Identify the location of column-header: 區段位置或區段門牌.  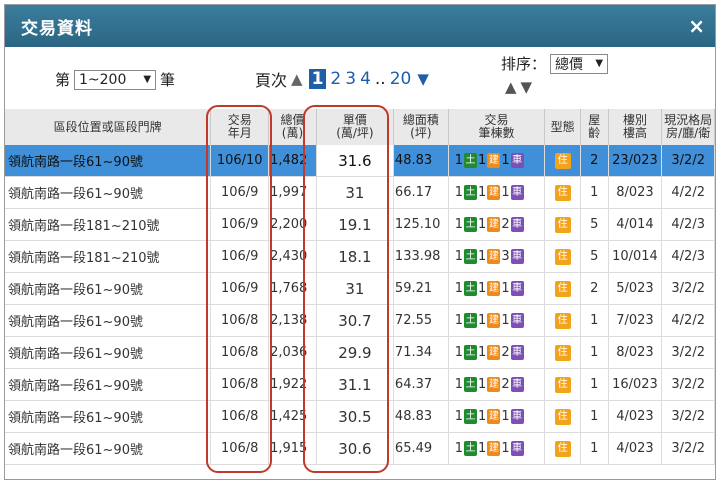
(108, 127).